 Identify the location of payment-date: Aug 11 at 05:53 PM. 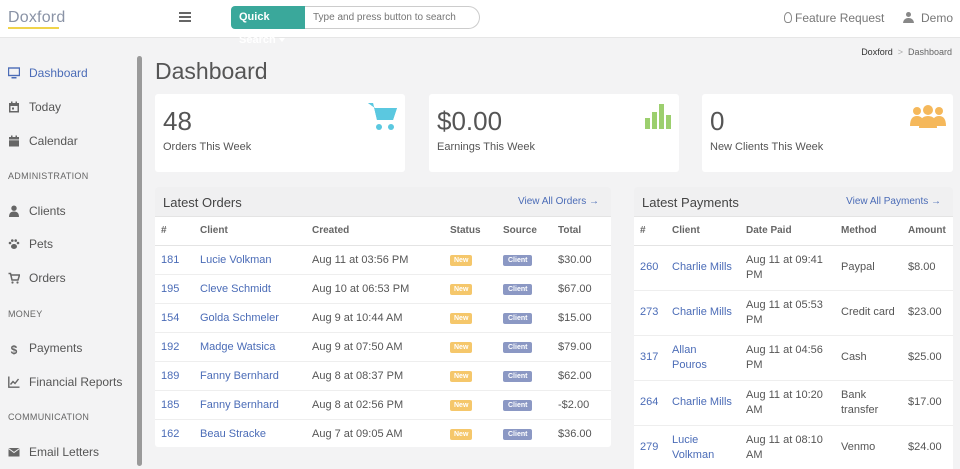
(787, 313).